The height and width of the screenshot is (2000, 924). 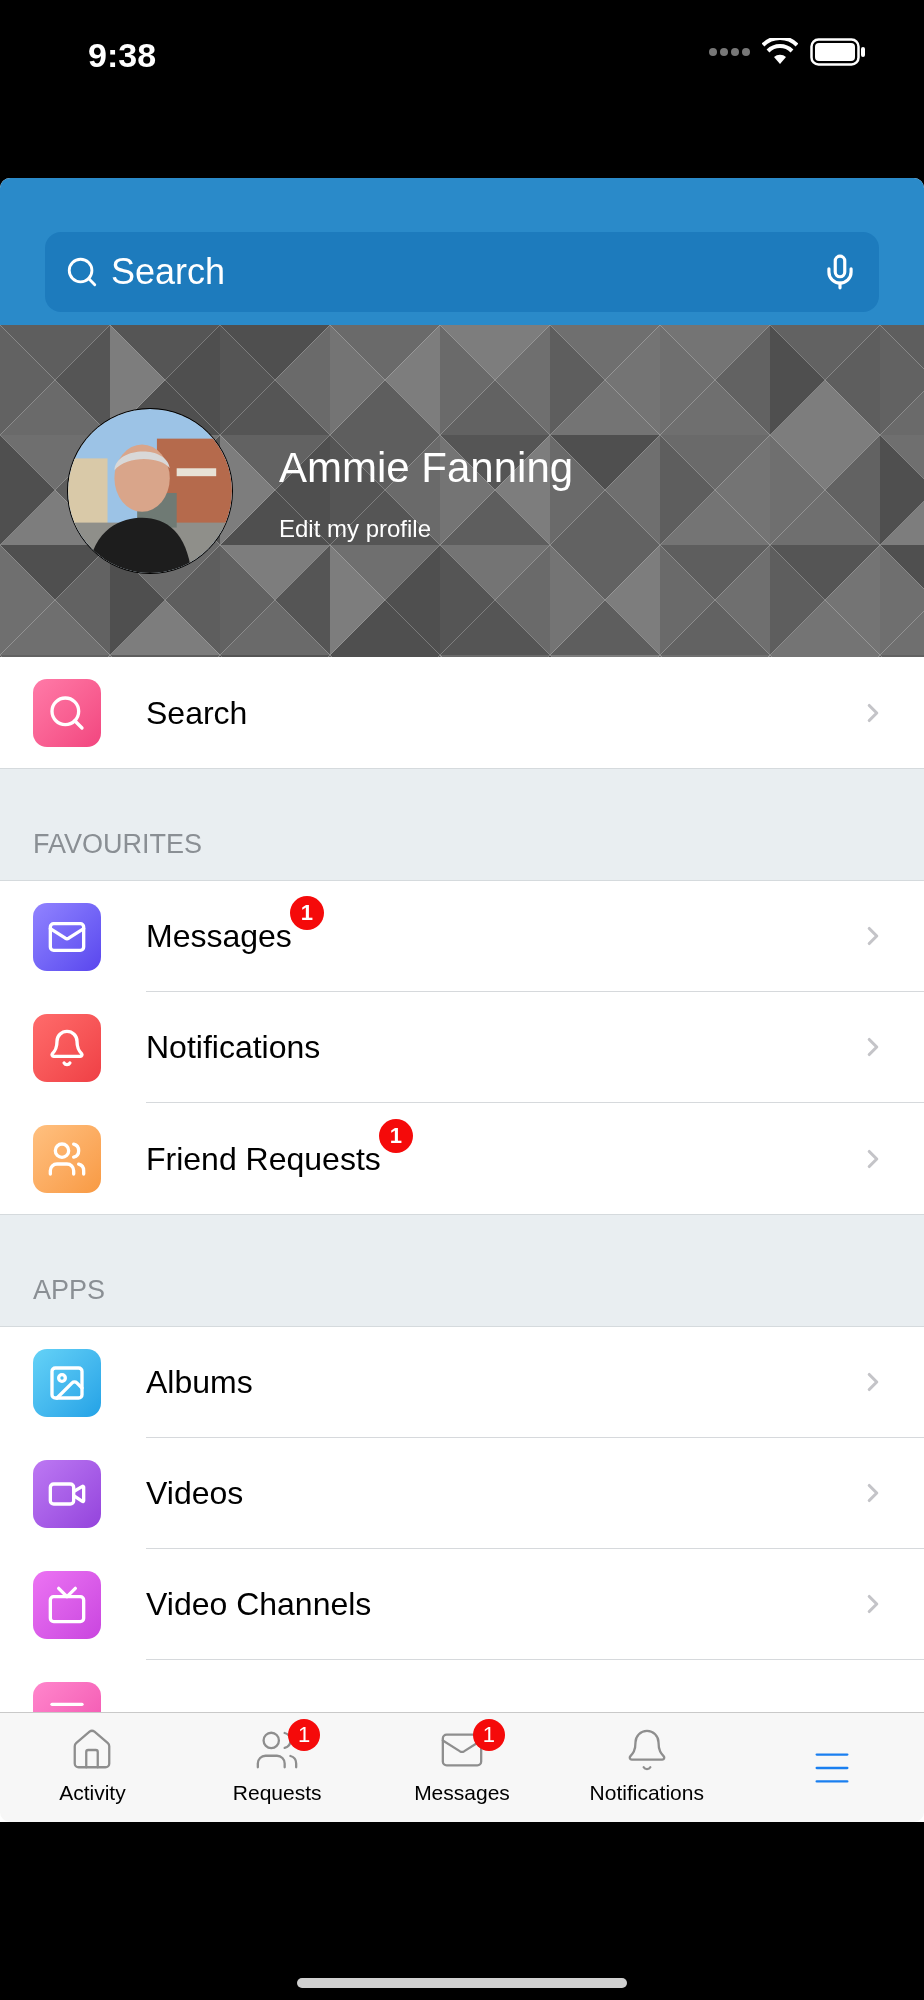 I want to click on tab: Notifications, so click(x=647, y=1767).